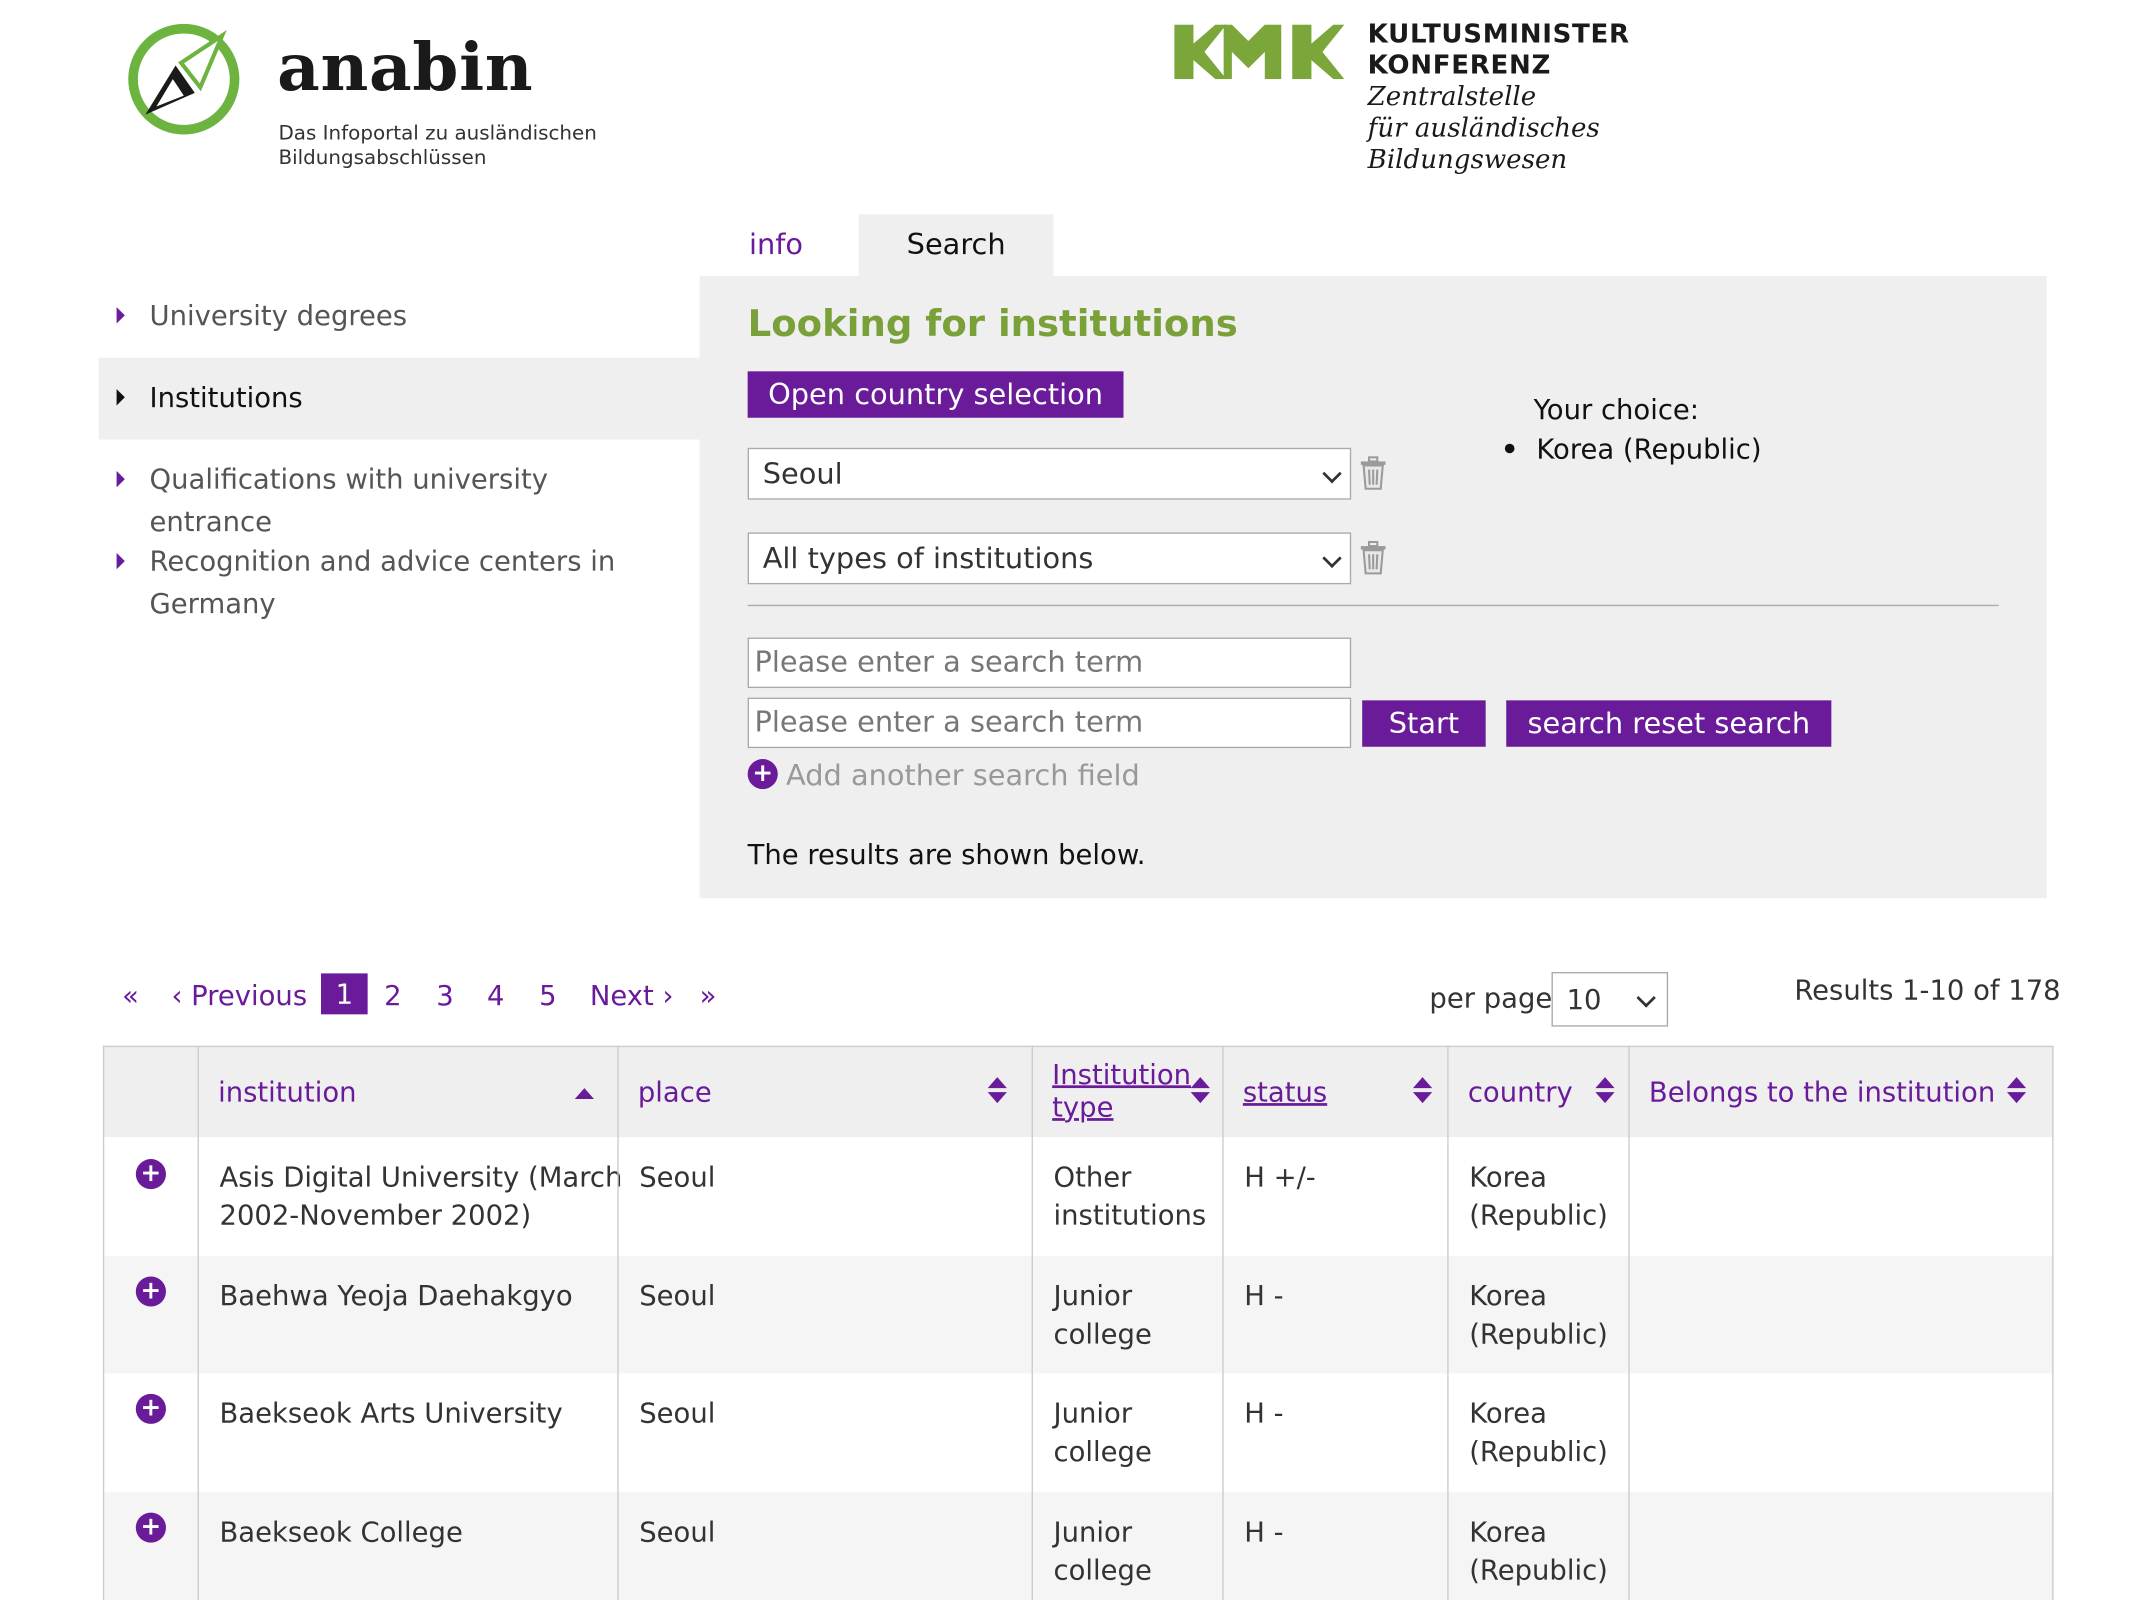 This screenshot has height=1600, width=2140. Describe the element at coordinates (395, 1295) in the screenshot. I see `cell-institution: Baehwa Yeoja Daehakgyo` at that location.